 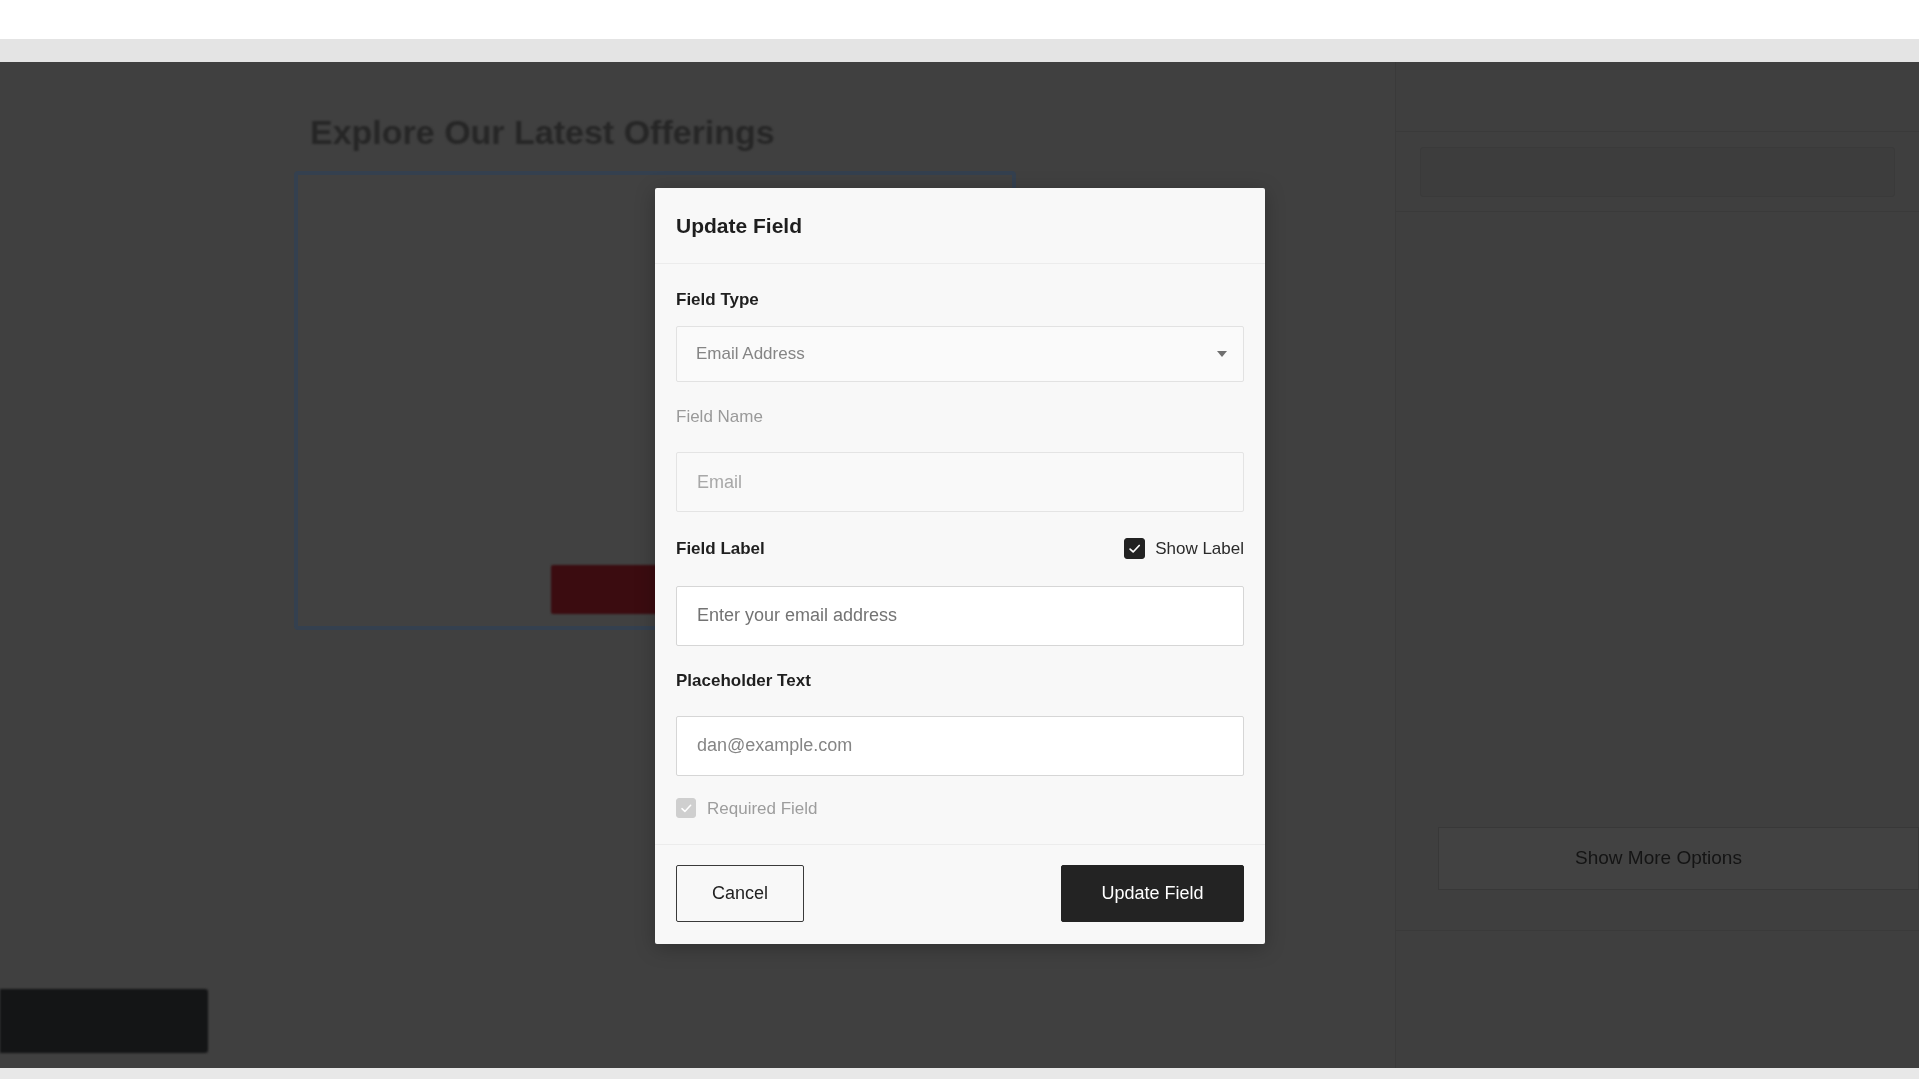 What do you see at coordinates (1222, 354) in the screenshot?
I see `caret-down-icon` at bounding box center [1222, 354].